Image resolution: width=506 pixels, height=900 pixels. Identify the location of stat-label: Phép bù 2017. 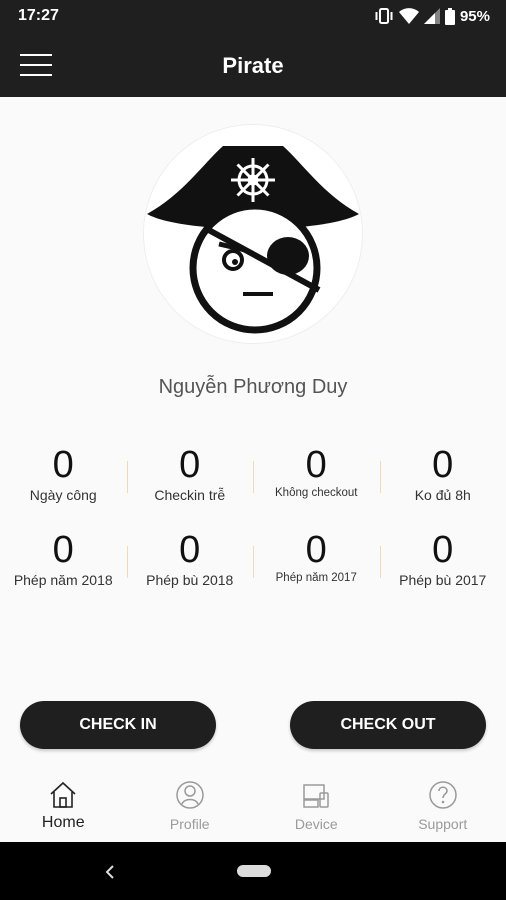
(443, 580).